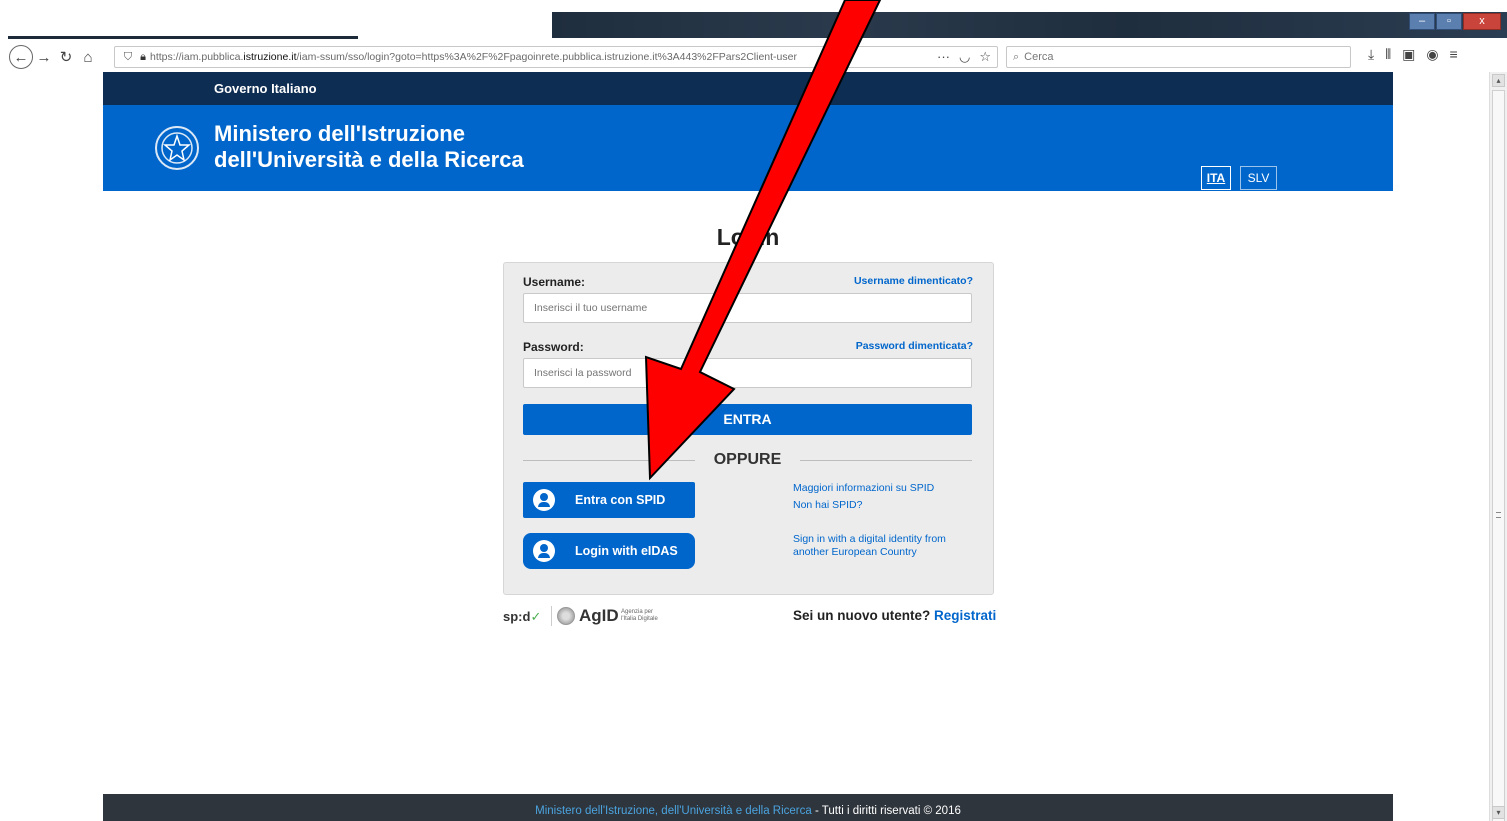  Describe the element at coordinates (1388, 54) in the screenshot. I see `library-icon: ⫴` at that location.